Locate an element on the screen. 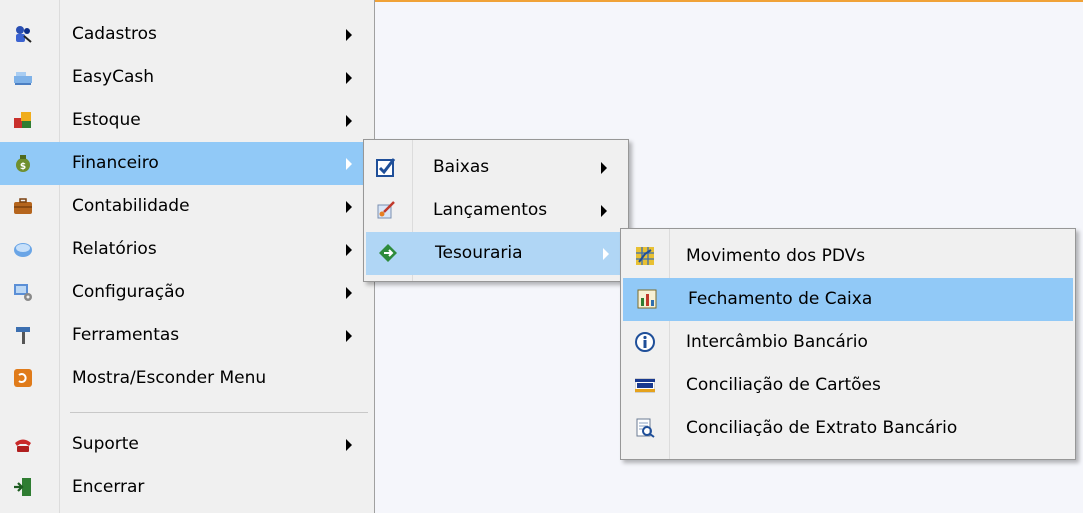  report-disk-icon is located at coordinates (23, 249).